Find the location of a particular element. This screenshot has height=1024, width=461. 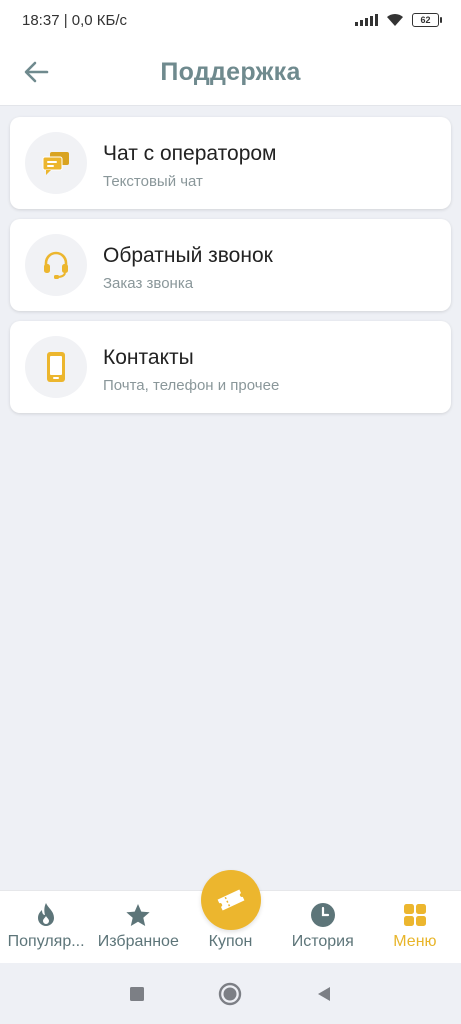

home-button is located at coordinates (230, 994).